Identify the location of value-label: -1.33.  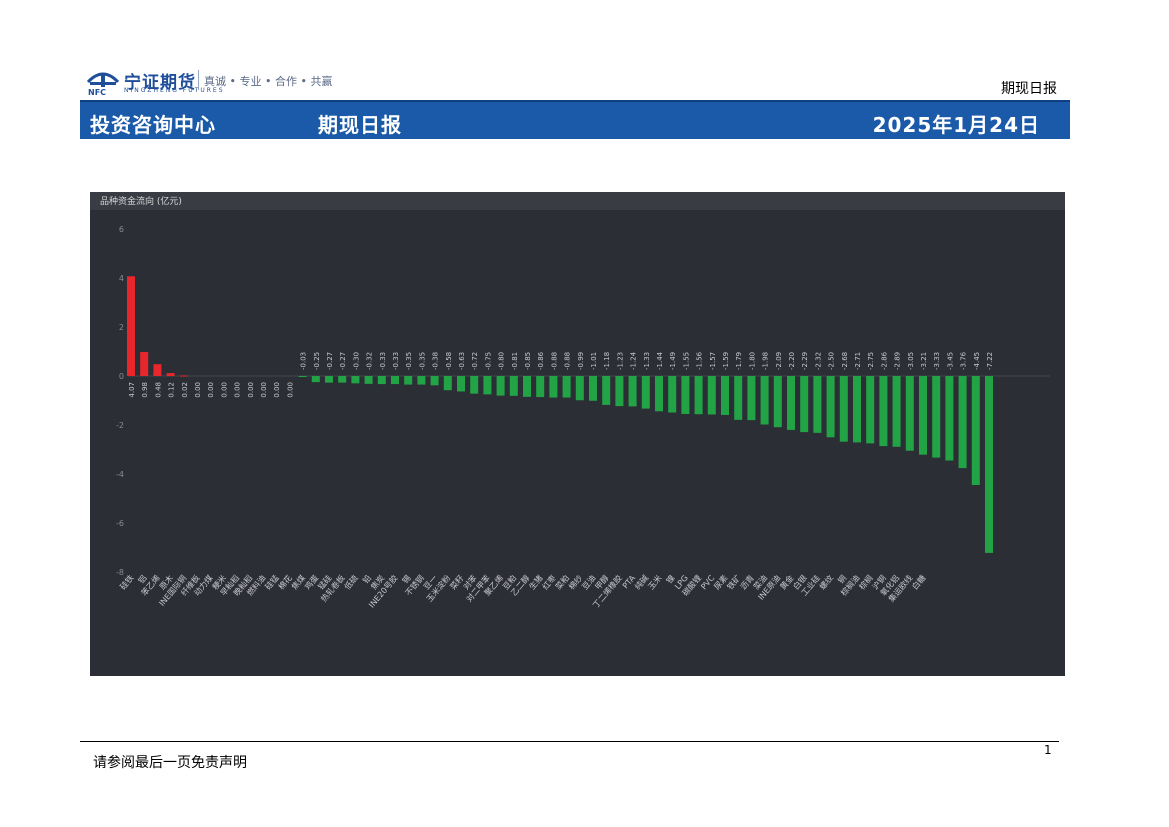
(647, 361).